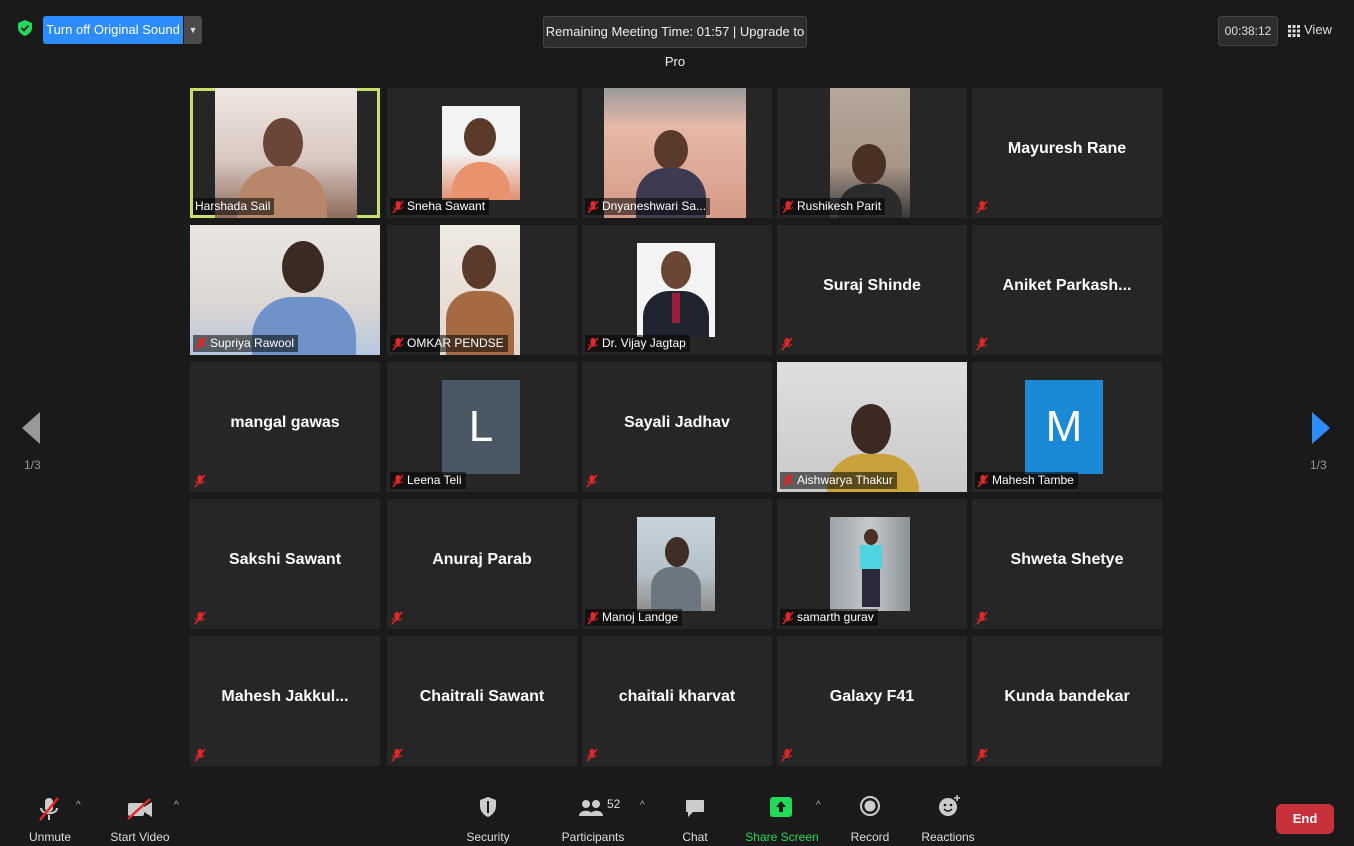 The width and height of the screenshot is (1354, 846). I want to click on video-options-caret-icon: ^, so click(176, 805).